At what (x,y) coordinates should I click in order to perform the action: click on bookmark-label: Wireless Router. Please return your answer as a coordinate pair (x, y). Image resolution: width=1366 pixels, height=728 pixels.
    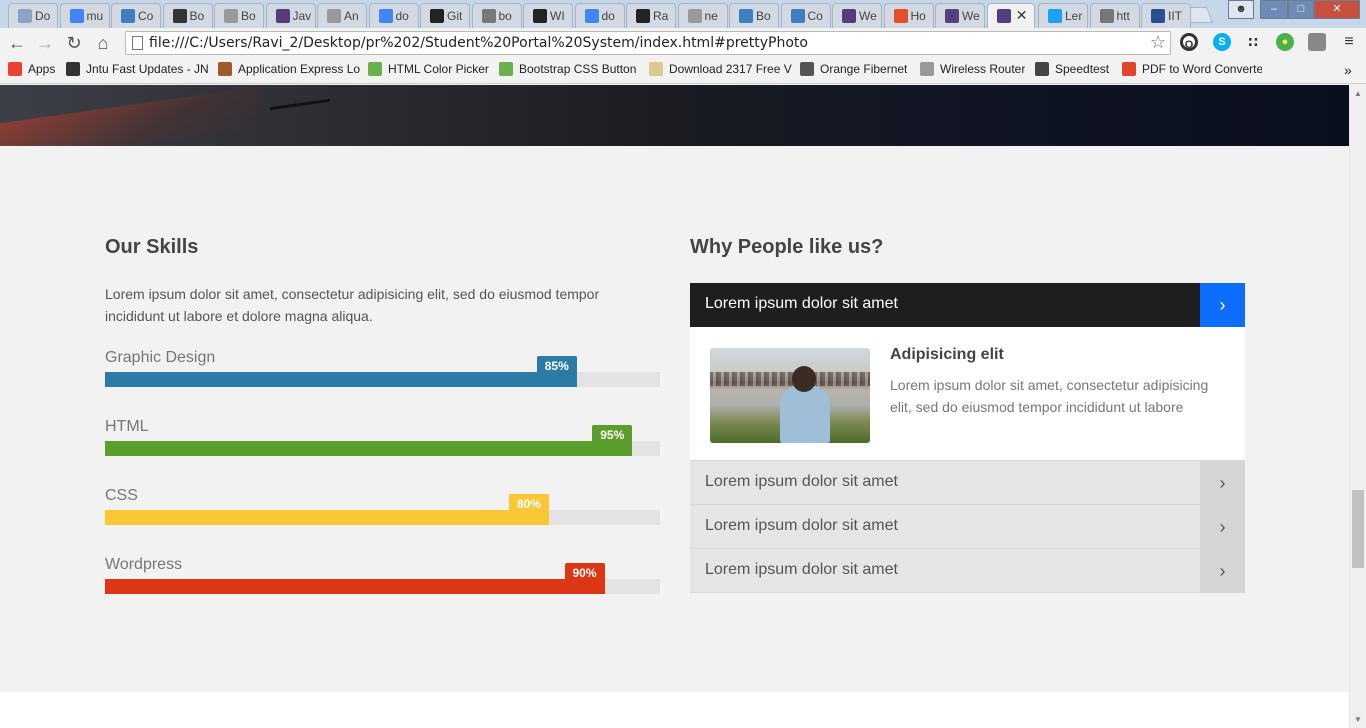
    Looking at the image, I should click on (983, 69).